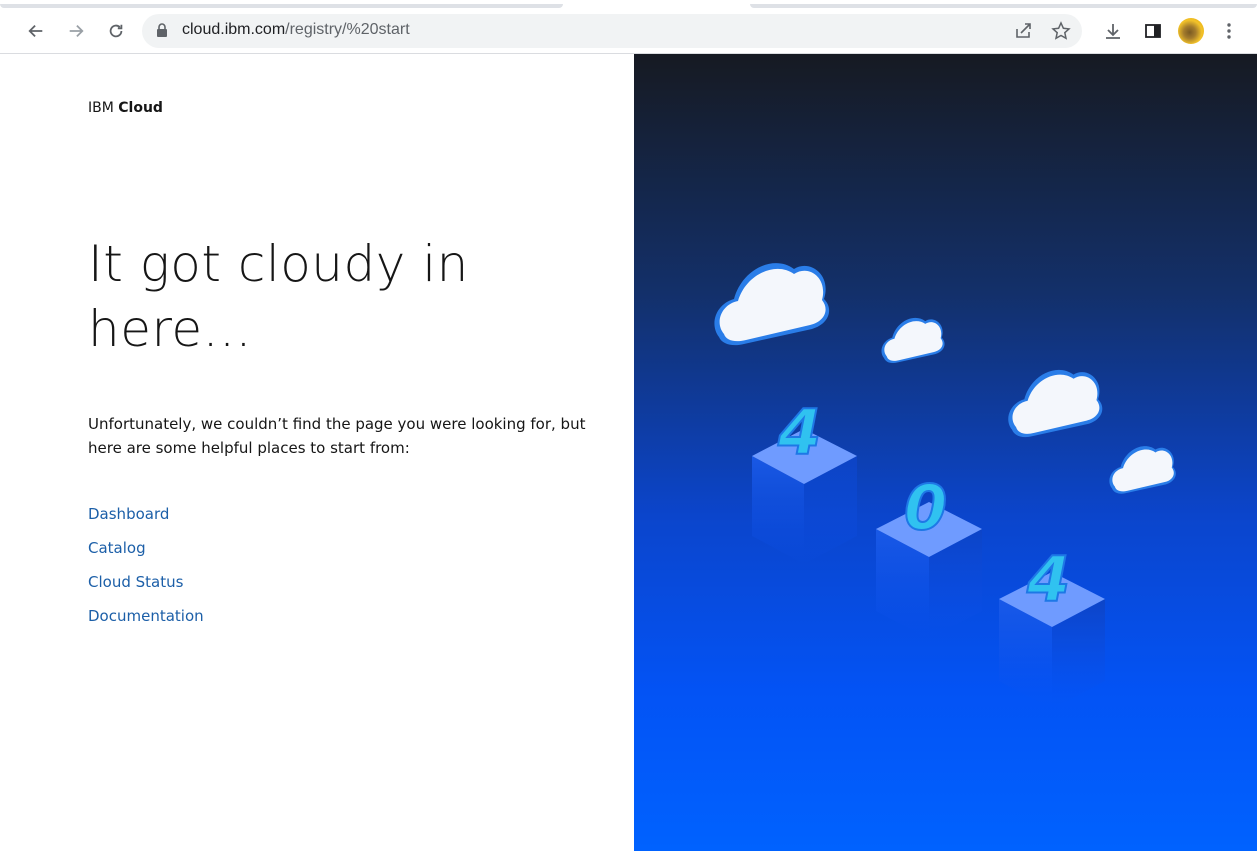 Image resolution: width=1257 pixels, height=851 pixels. I want to click on block-digit-4-right: 4, so click(1052, 625).